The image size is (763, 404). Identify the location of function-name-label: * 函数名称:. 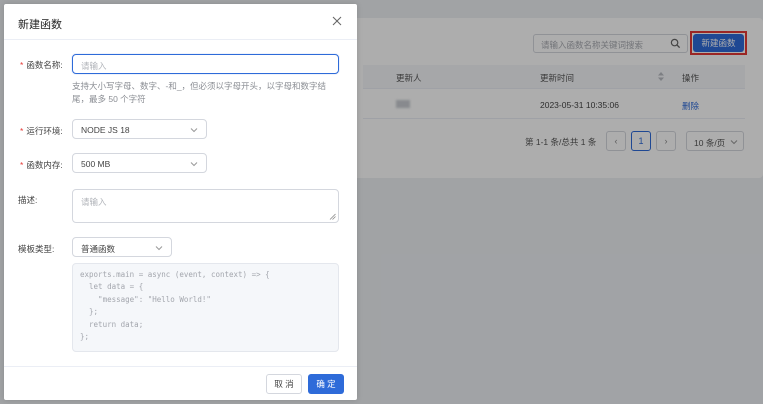
(41, 65).